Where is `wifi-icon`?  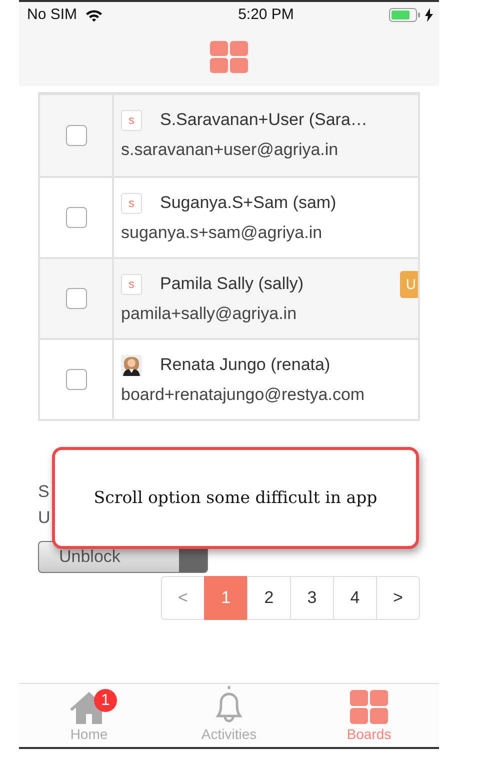 wifi-icon is located at coordinates (94, 15).